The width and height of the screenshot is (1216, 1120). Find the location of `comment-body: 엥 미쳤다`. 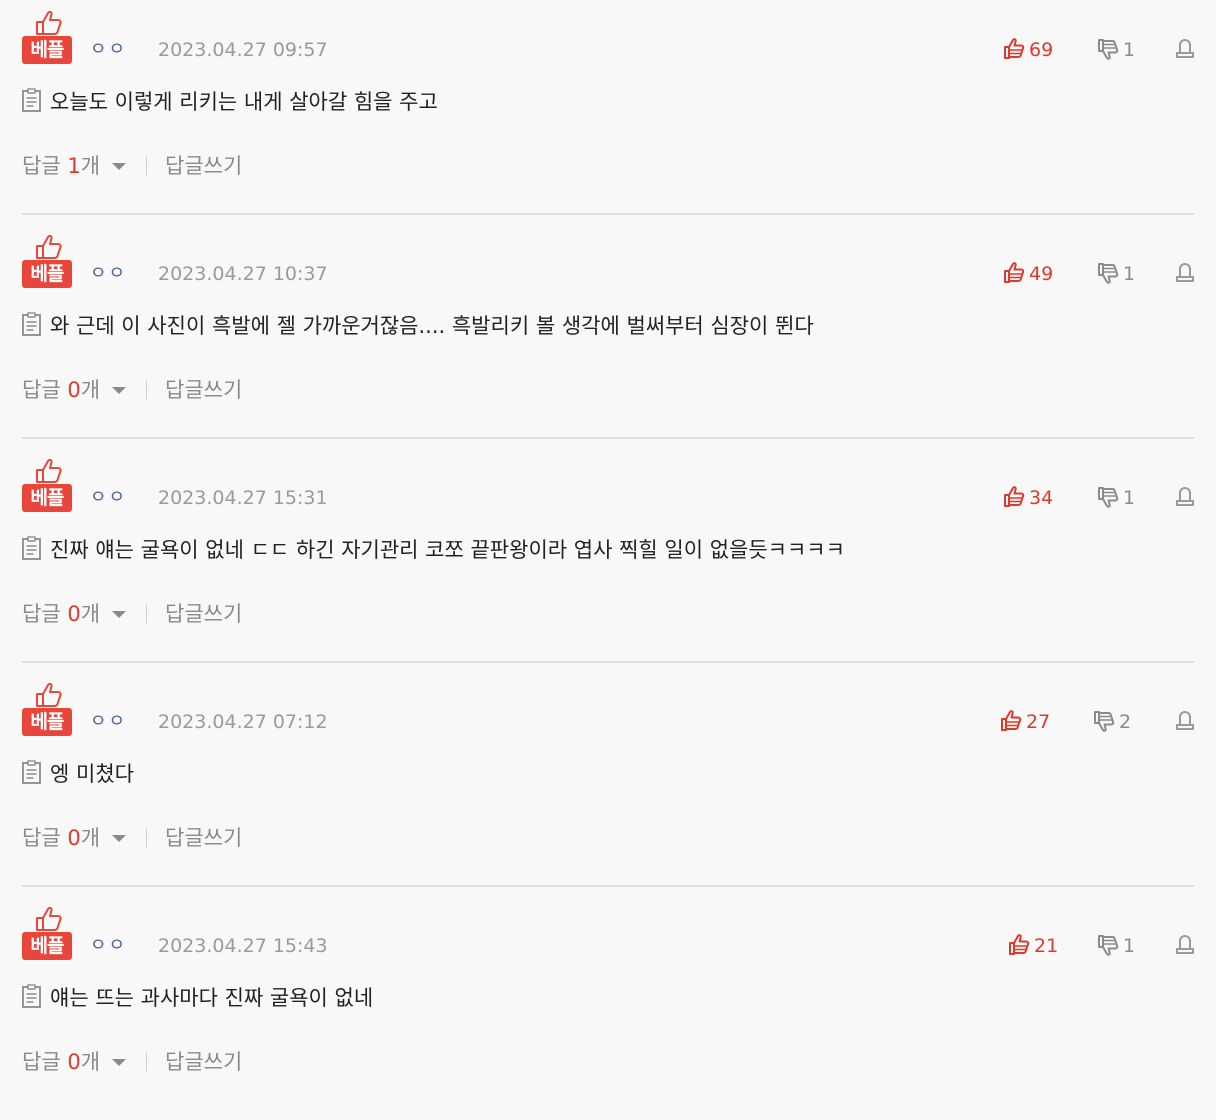

comment-body: 엥 미쳤다 is located at coordinates (78, 774).